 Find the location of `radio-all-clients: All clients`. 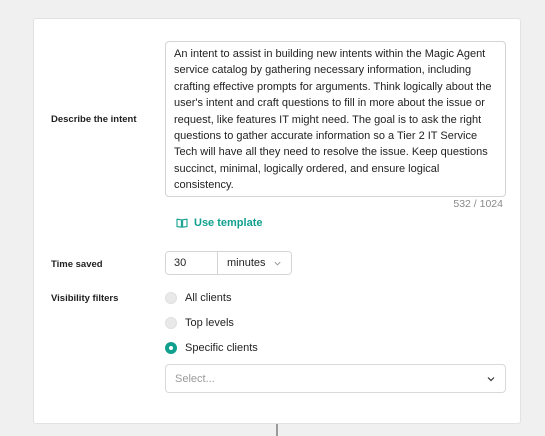

radio-all-clients: All clients is located at coordinates (198, 298).